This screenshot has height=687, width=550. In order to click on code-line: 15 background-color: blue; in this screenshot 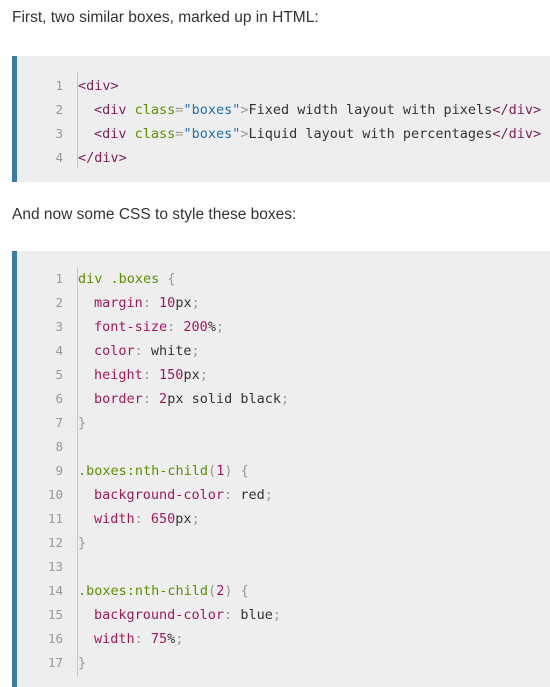, I will do `click(283, 615)`.